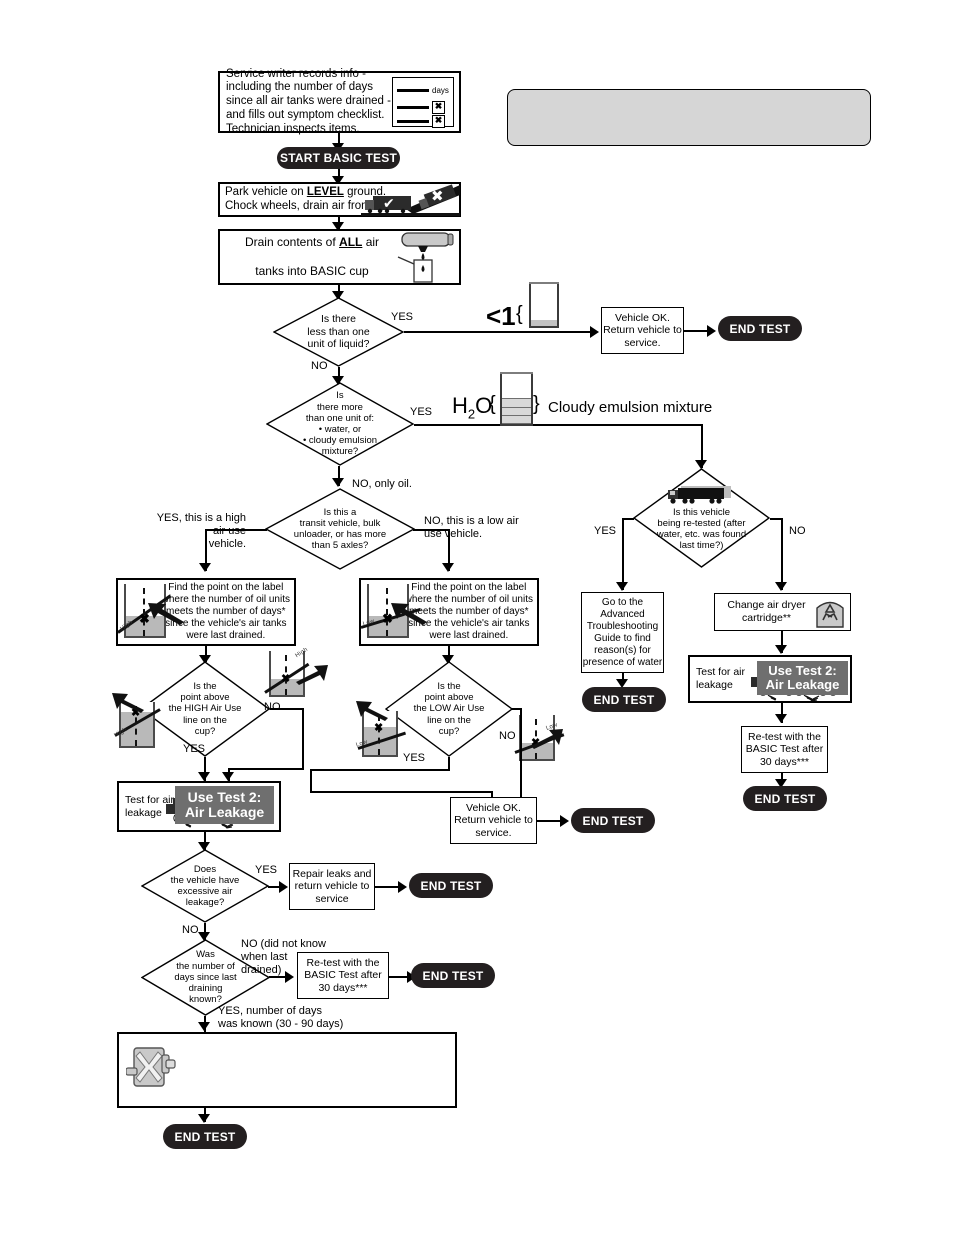  I want to click on end-test-label-6: END TEST, so click(453, 975).